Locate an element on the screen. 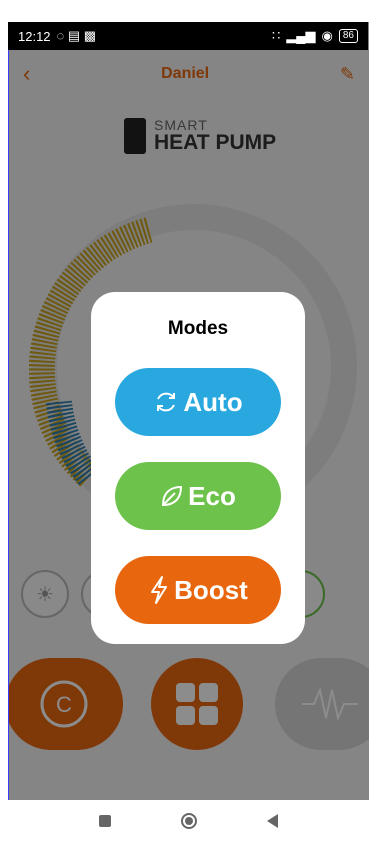 This screenshot has height=842, width=376. bluetooth-icon: ∷ is located at coordinates (276, 35).